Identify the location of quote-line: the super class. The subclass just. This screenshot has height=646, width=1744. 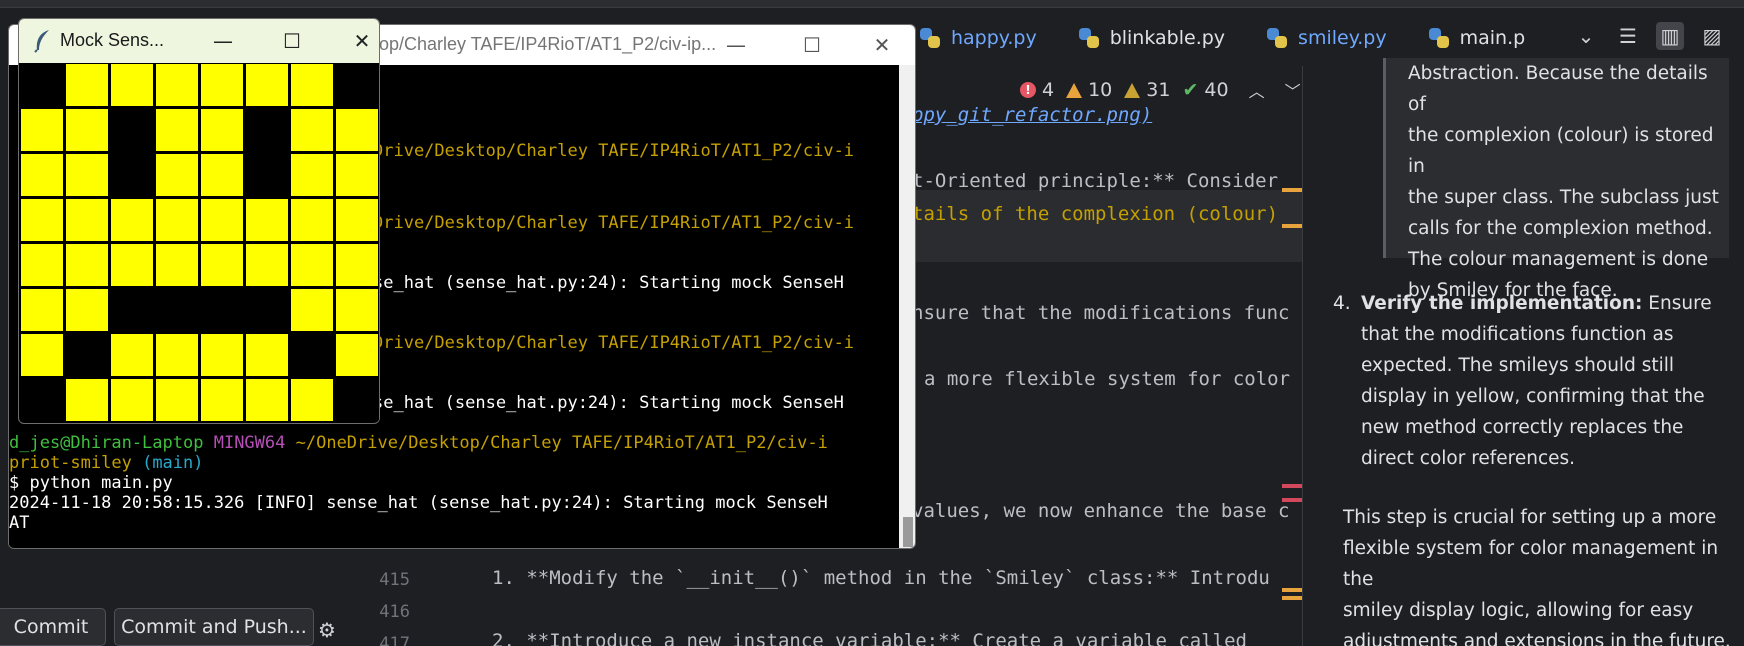
(1563, 197).